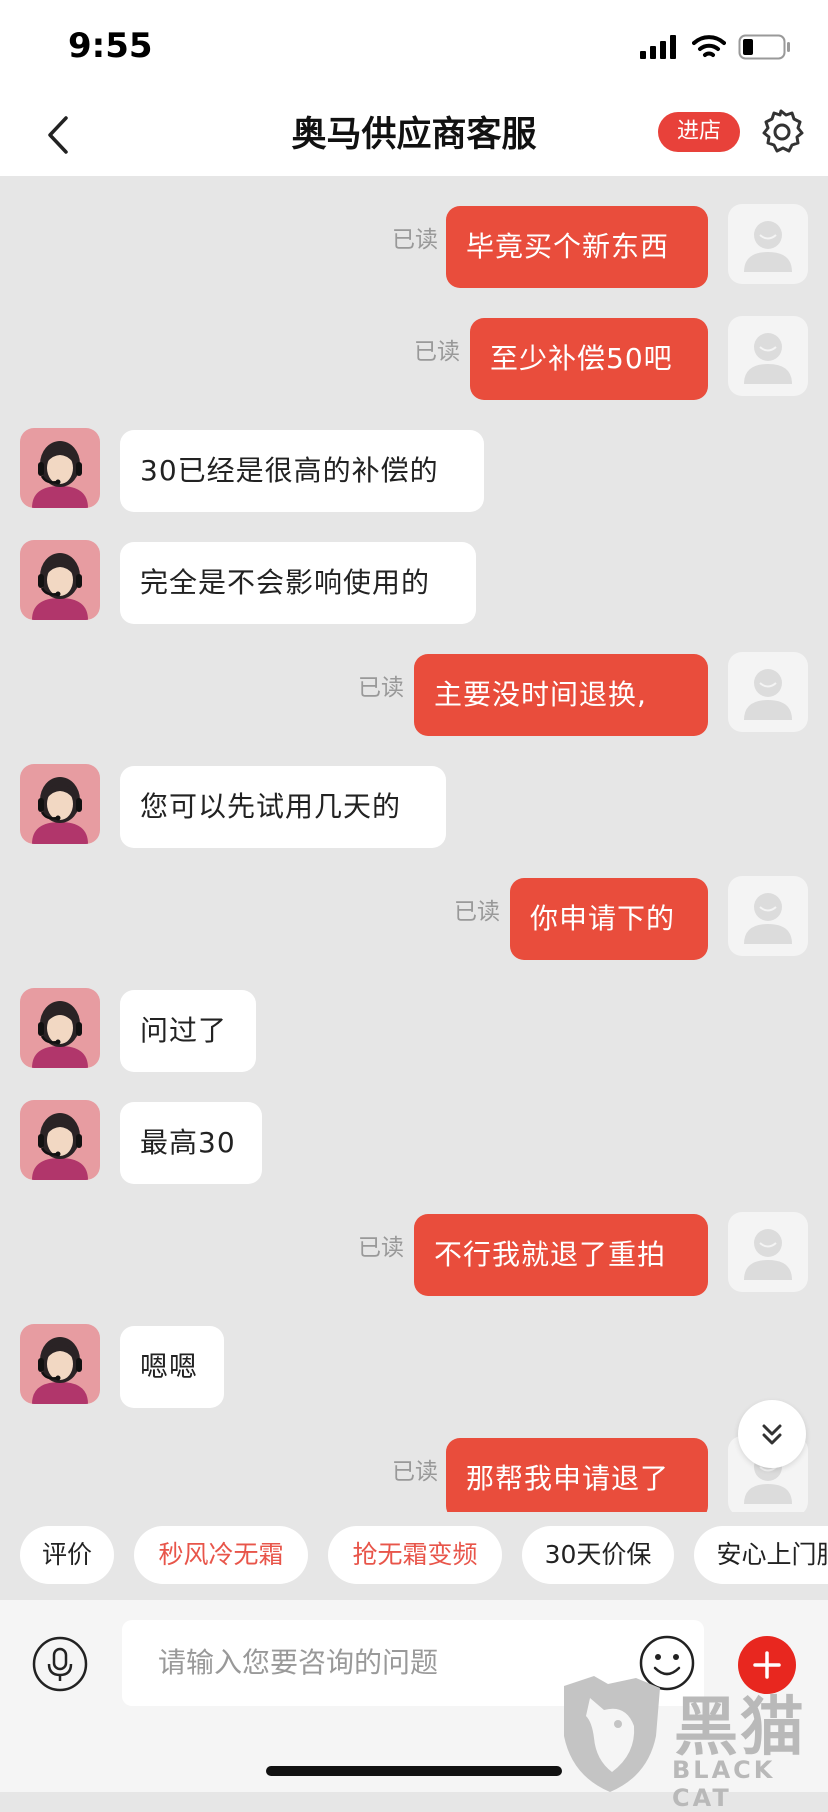  What do you see at coordinates (298, 1662) in the screenshot?
I see `message-input-placeholder: 请输入您要咨询的问题` at bounding box center [298, 1662].